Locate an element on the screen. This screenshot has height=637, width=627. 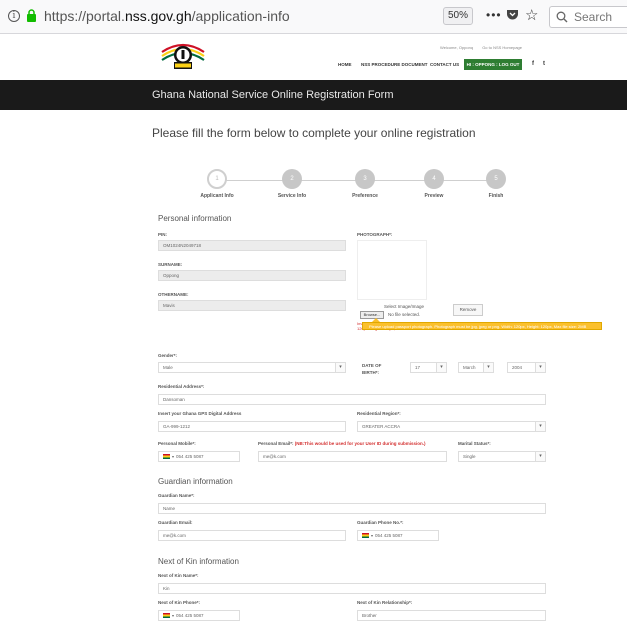
pin-label: PIN: is located at coordinates (162, 234).